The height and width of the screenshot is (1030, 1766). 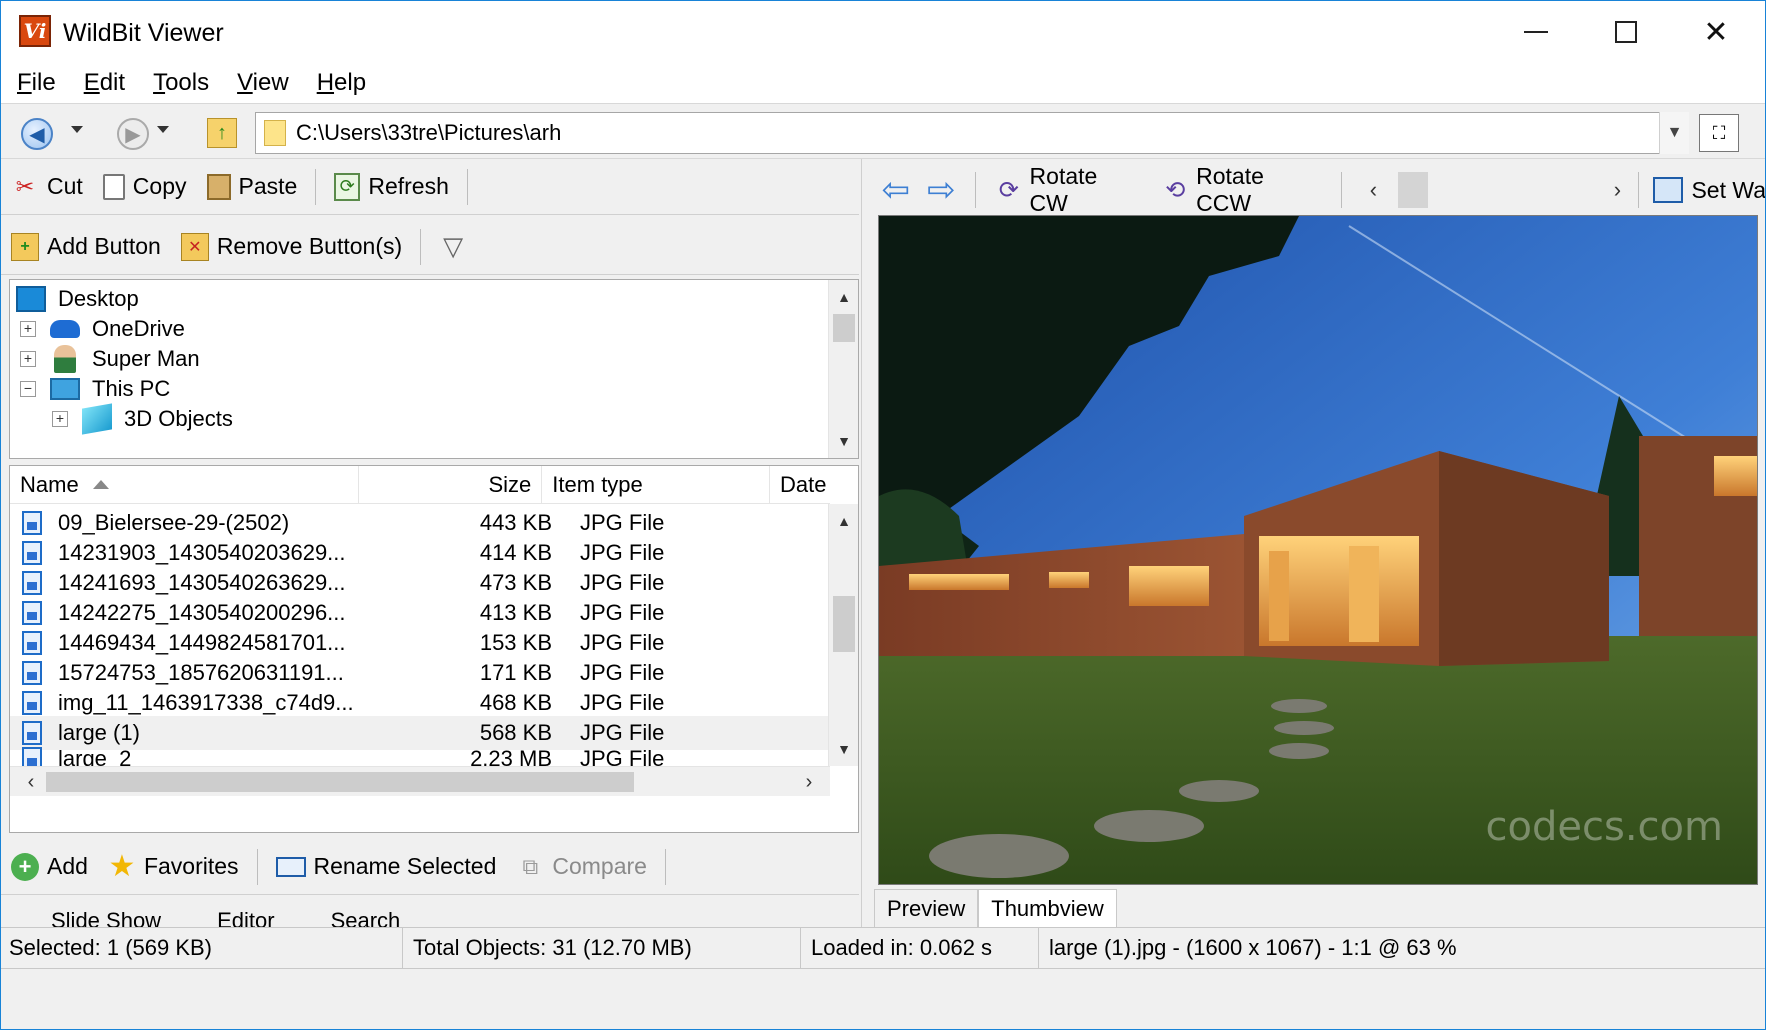 What do you see at coordinates (515, 612) in the screenshot?
I see `file-size: 413 KB` at bounding box center [515, 612].